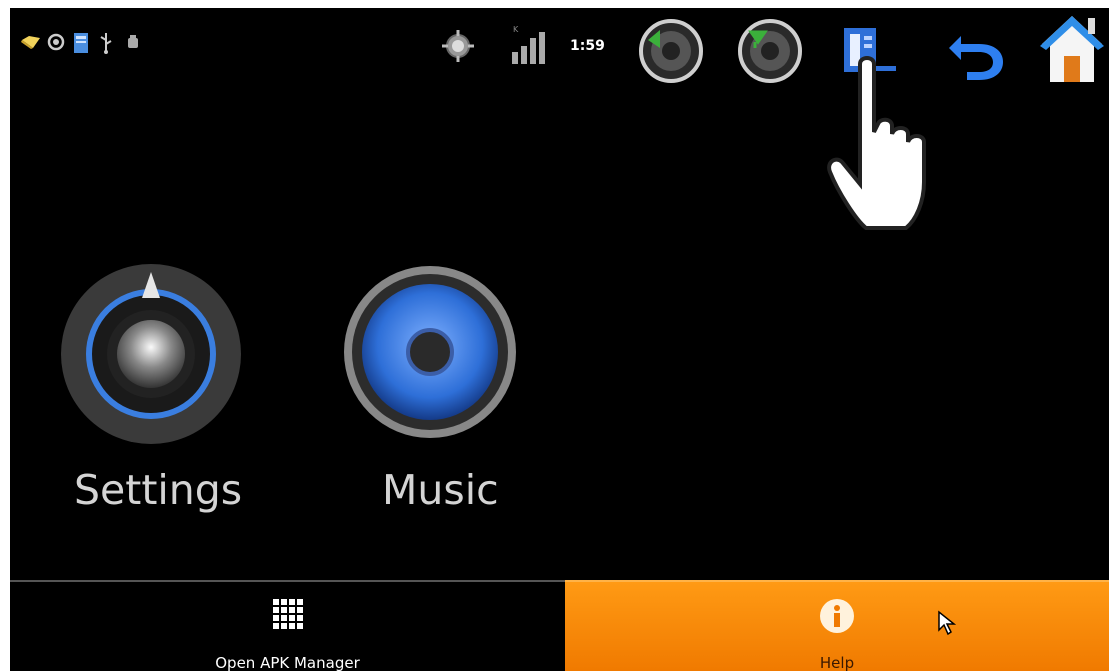 The image size is (1109, 671). What do you see at coordinates (516, 29) in the screenshot?
I see `svg-text: K` at bounding box center [516, 29].